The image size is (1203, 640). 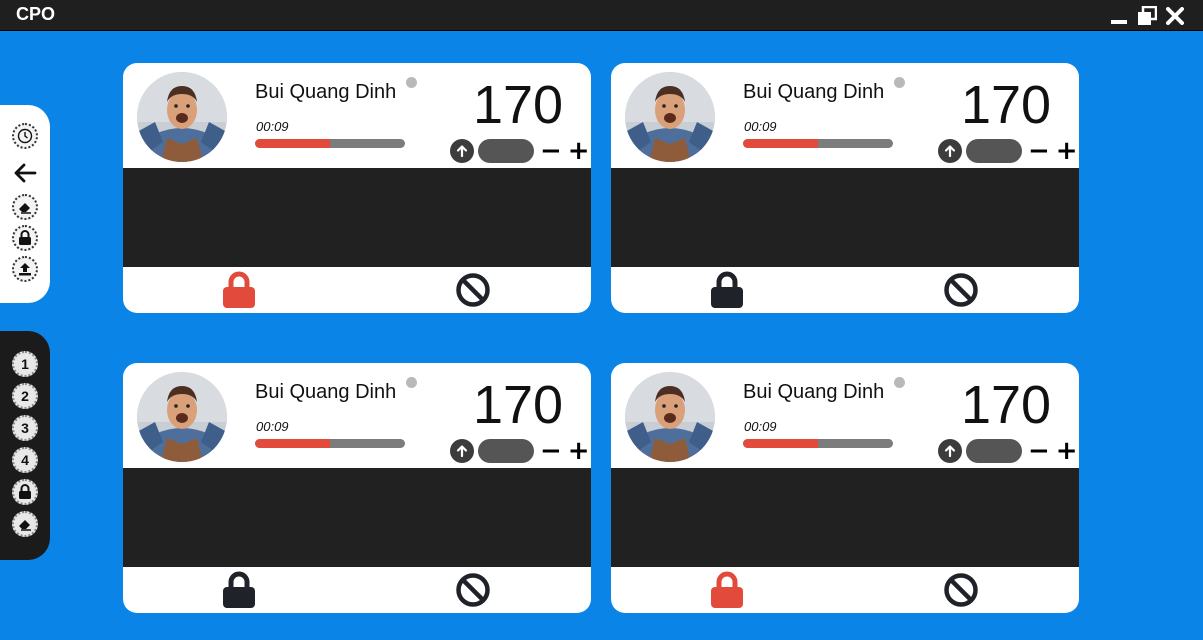 I want to click on upload-button, so click(x=25, y=269).